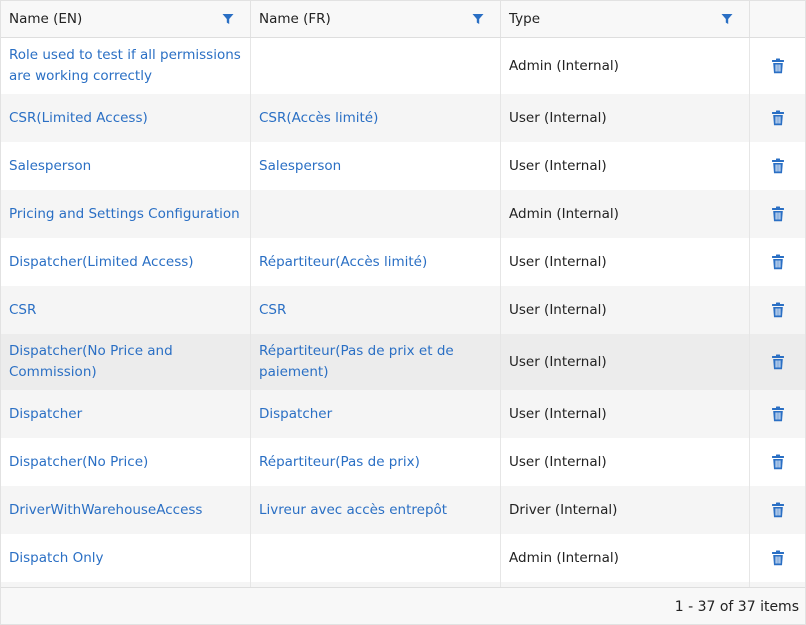 Image resolution: width=806 pixels, height=625 pixels. I want to click on cell-name-en: Dispatcher(No Price), so click(126, 462).